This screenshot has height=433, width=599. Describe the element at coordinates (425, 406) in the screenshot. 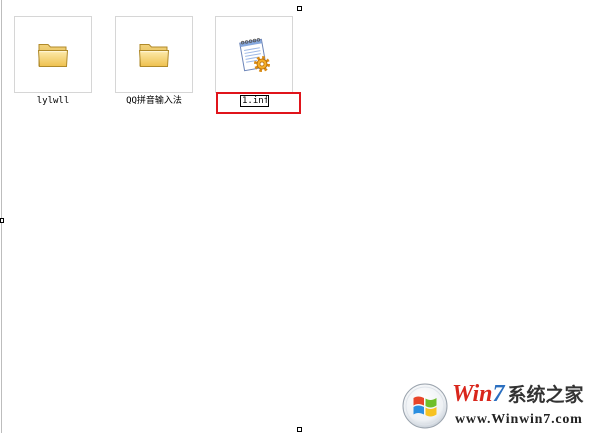

I see `windows-logo-icon` at that location.